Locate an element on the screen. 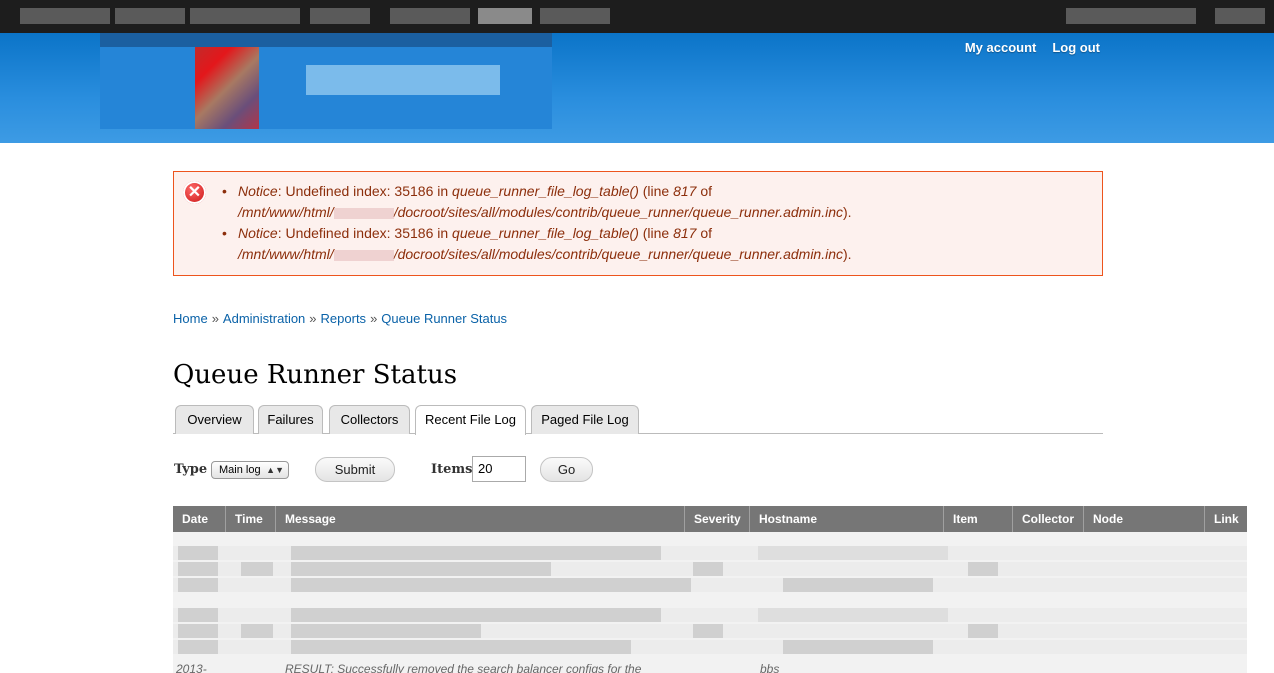 Image resolution: width=1274 pixels, height=673 pixels. tab-paged-file-log: Paged File Log is located at coordinates (585, 419).